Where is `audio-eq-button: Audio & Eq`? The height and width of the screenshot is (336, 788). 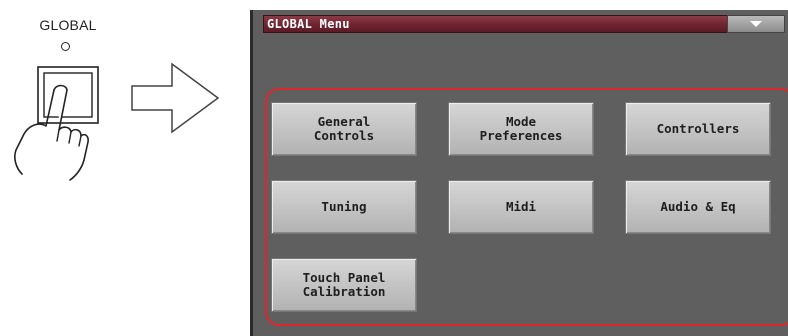
audio-eq-button: Audio & Eq is located at coordinates (698, 207).